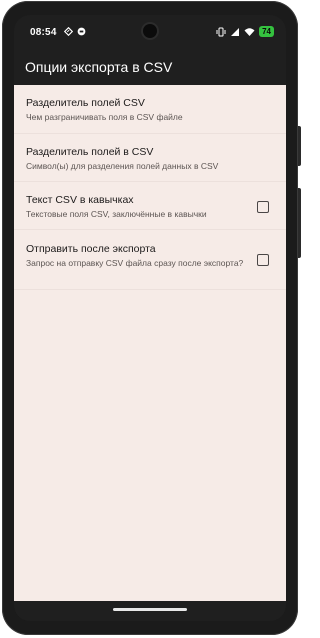 The image size is (320, 638). I want to click on front-camera, so click(150, 31).